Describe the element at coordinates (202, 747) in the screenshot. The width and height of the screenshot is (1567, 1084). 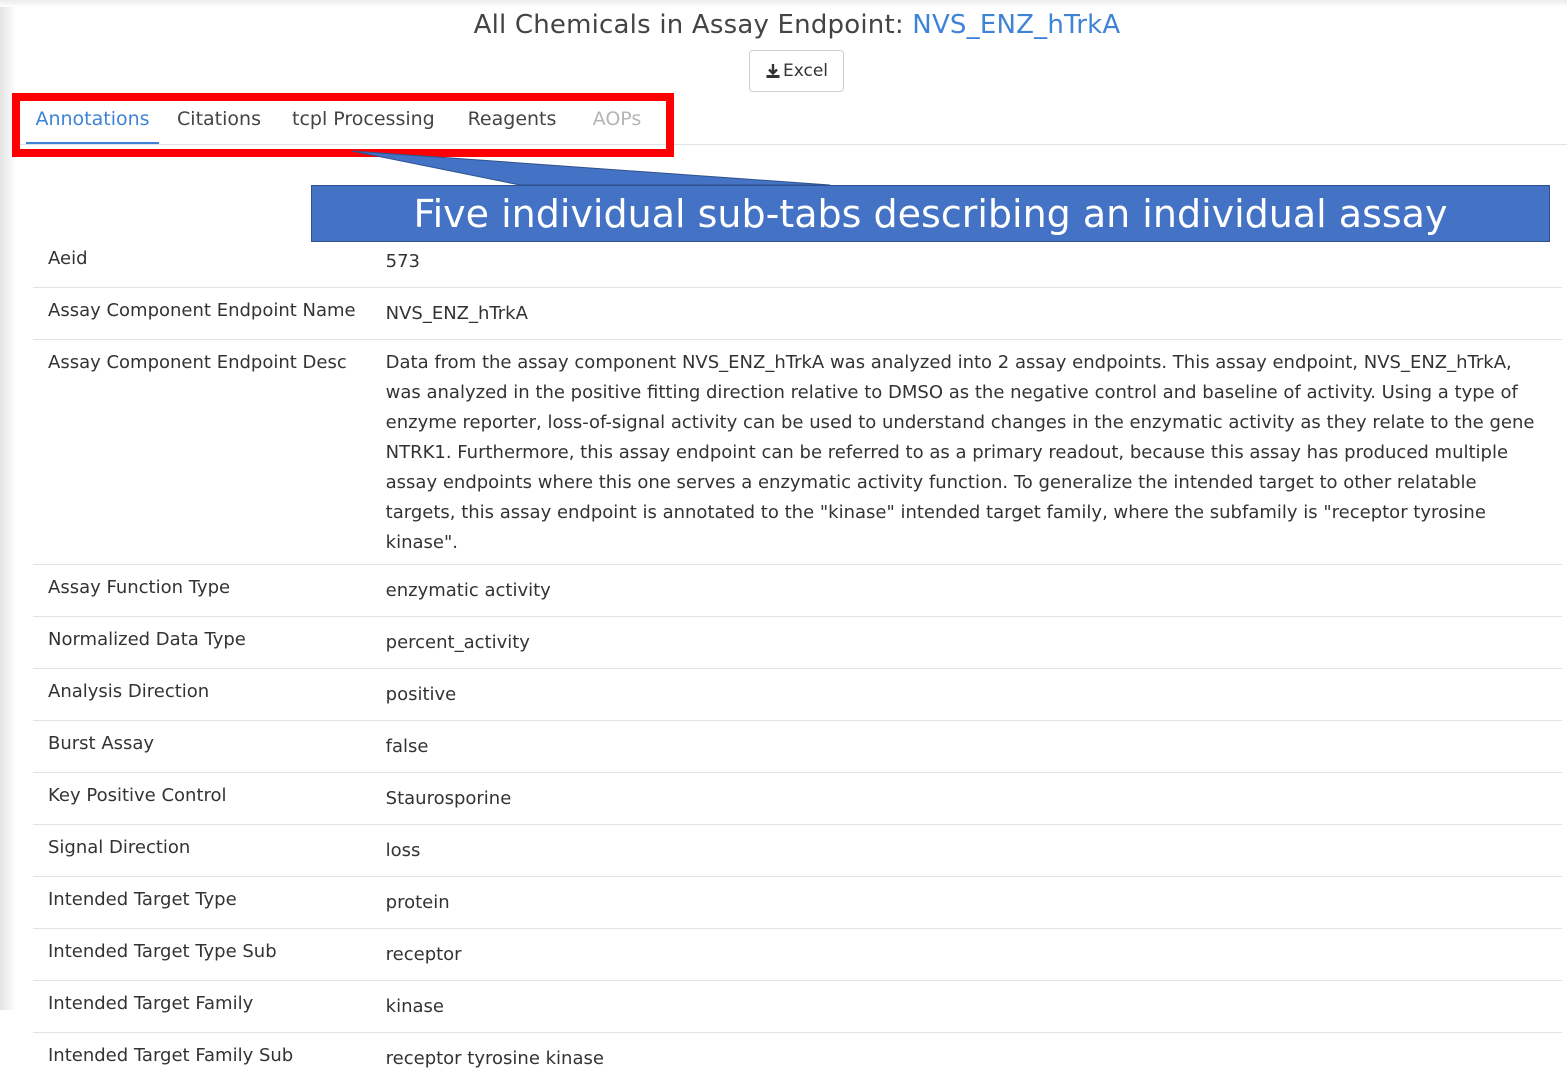
I see `row-label: Burst Assay` at that location.